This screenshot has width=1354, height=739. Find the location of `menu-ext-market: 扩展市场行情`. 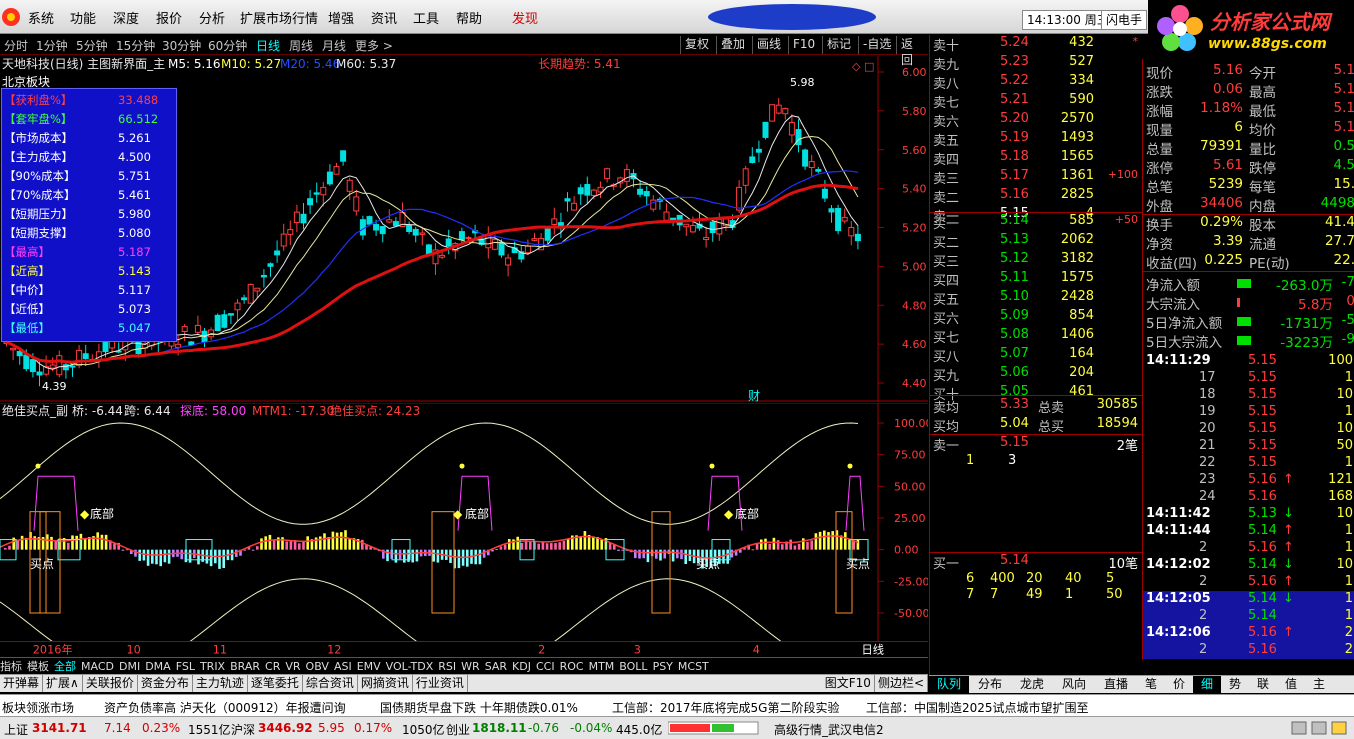

menu-ext-market: 扩展市场行情 is located at coordinates (279, 17).